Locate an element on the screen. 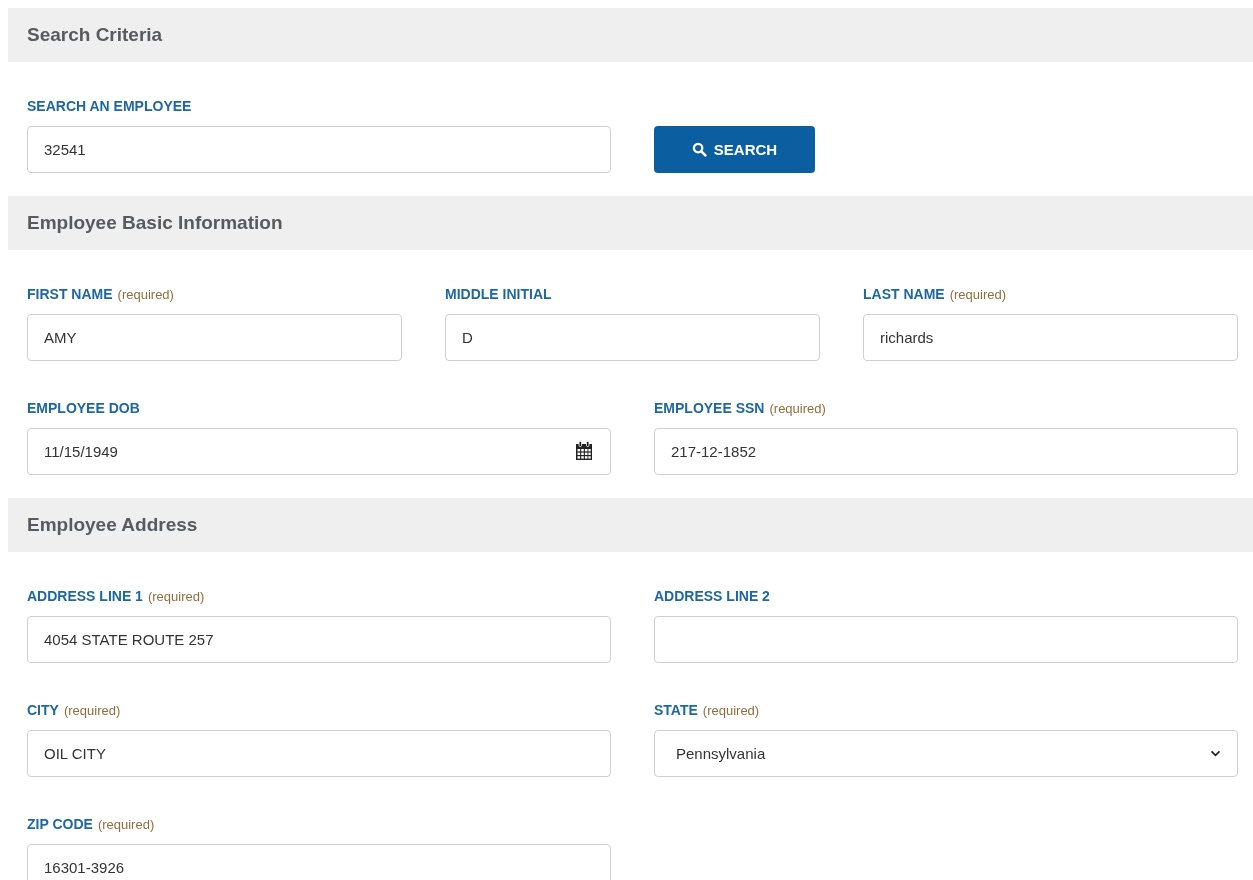  section-title: Employee Address is located at coordinates (112, 525).